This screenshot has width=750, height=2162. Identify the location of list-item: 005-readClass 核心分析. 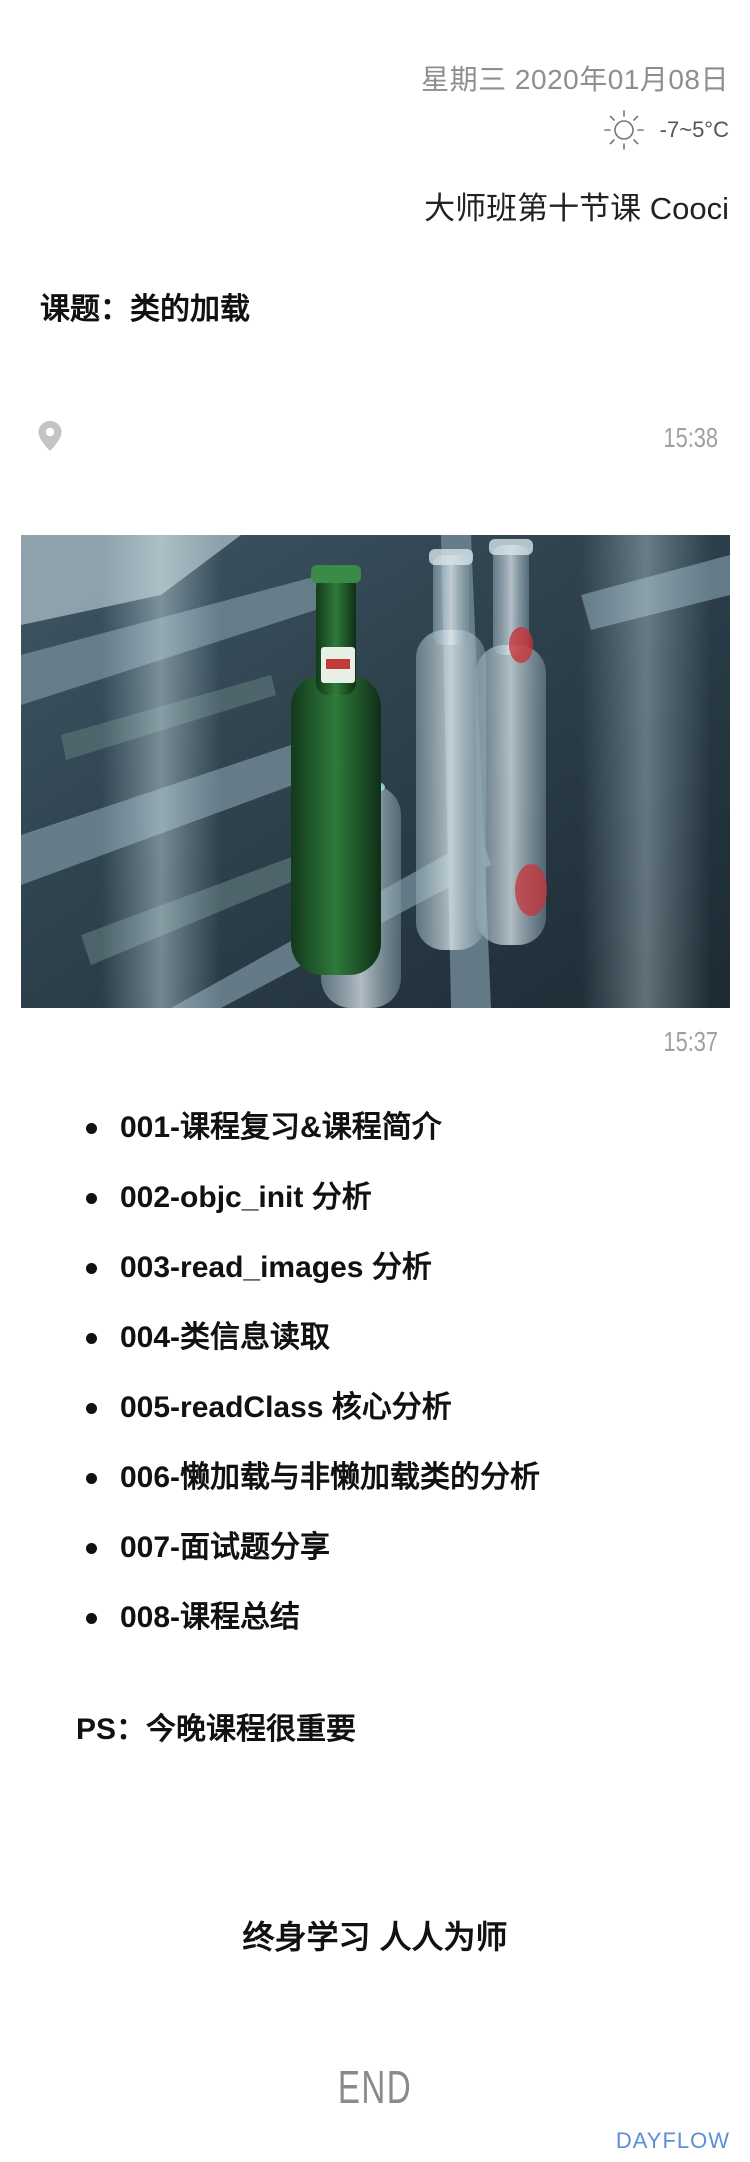
(310, 1423).